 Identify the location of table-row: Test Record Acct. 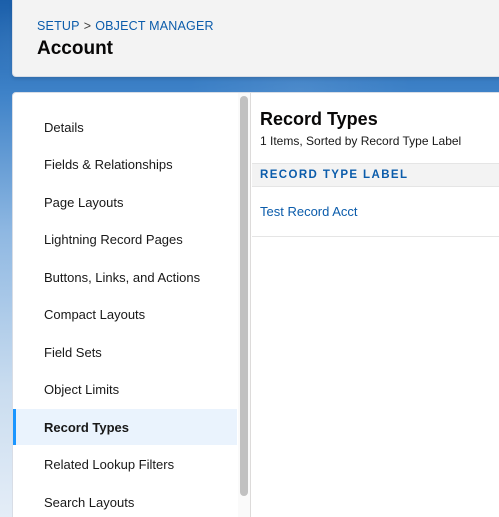
(375, 212).